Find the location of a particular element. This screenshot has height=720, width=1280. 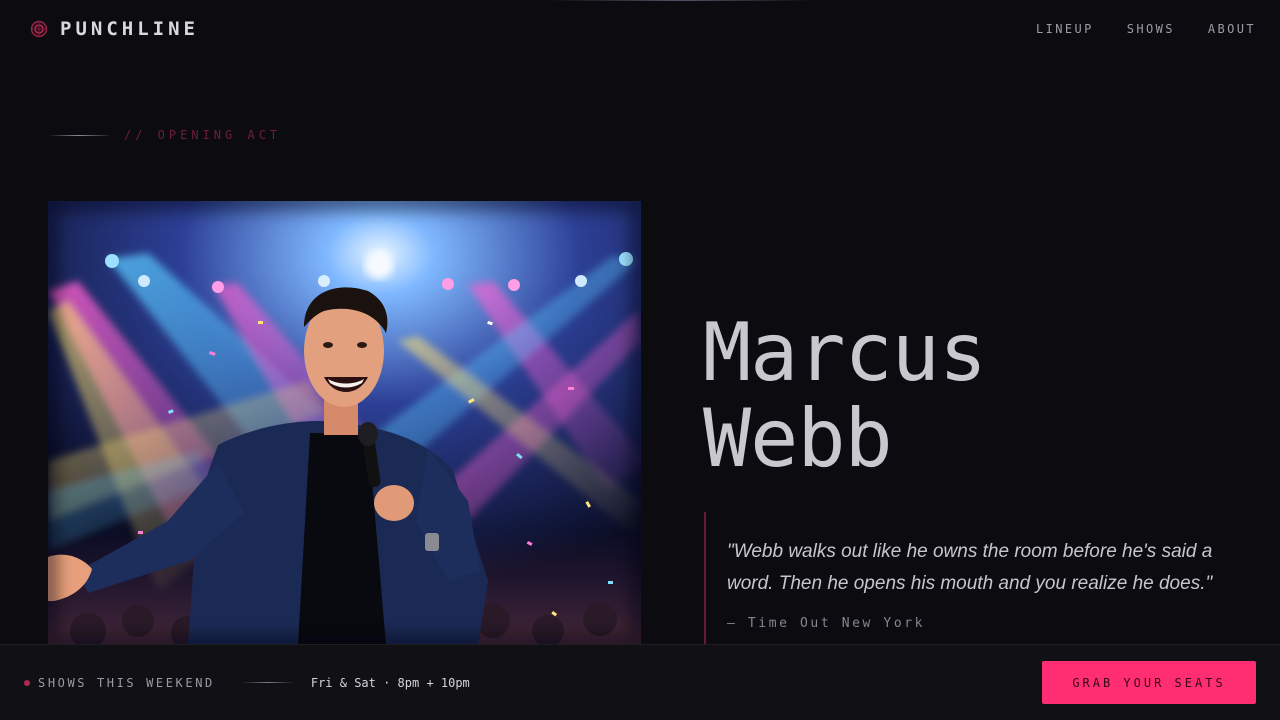

showtimes-divider is located at coordinates (267, 682).